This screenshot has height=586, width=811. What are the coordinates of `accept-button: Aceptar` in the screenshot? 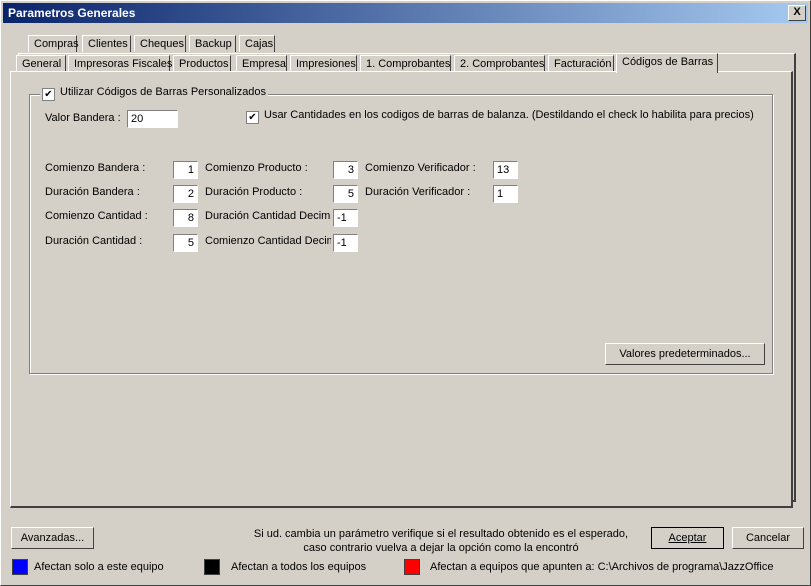 It's located at (687, 538).